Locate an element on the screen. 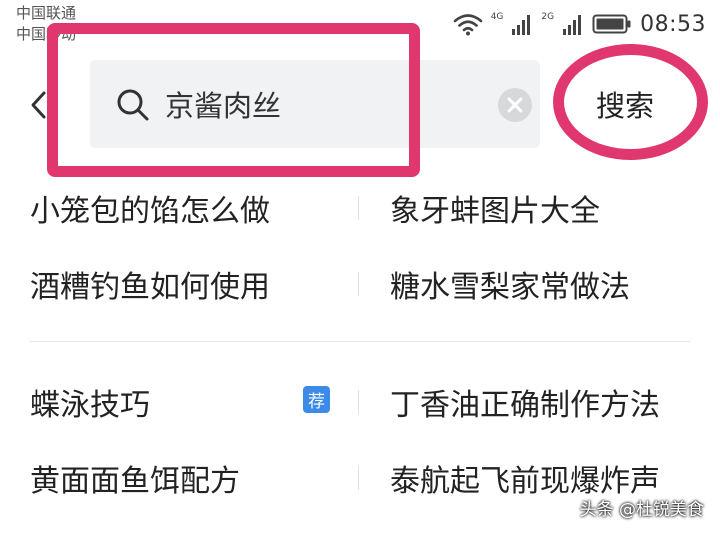 This screenshot has width=720, height=536. clear-input-icon is located at coordinates (515, 105).